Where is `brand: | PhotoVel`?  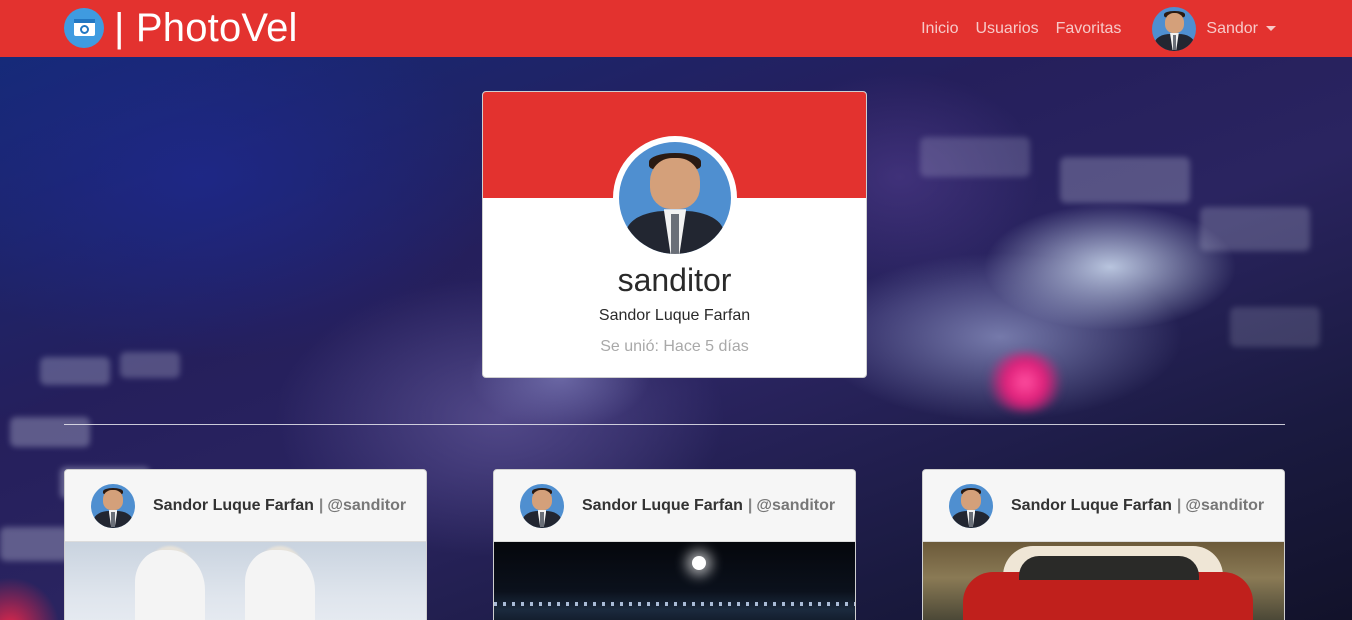
brand: | PhotoVel is located at coordinates (181, 28).